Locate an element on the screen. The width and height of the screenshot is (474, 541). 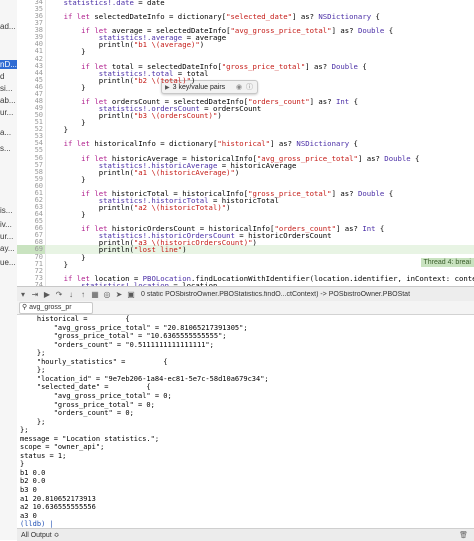
line-number: 41 is located at coordinates (38, 51).